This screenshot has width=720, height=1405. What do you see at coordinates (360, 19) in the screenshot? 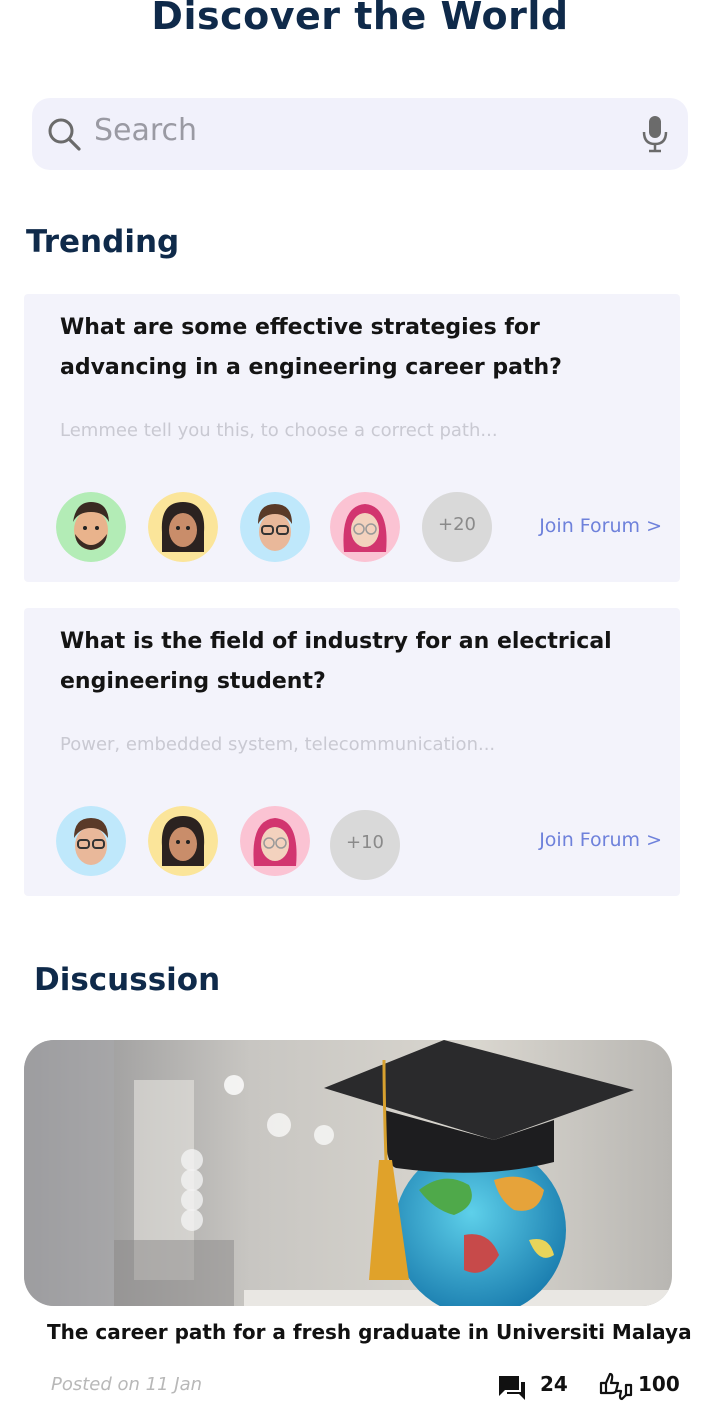
I see `page-title: Discover the World` at bounding box center [360, 19].